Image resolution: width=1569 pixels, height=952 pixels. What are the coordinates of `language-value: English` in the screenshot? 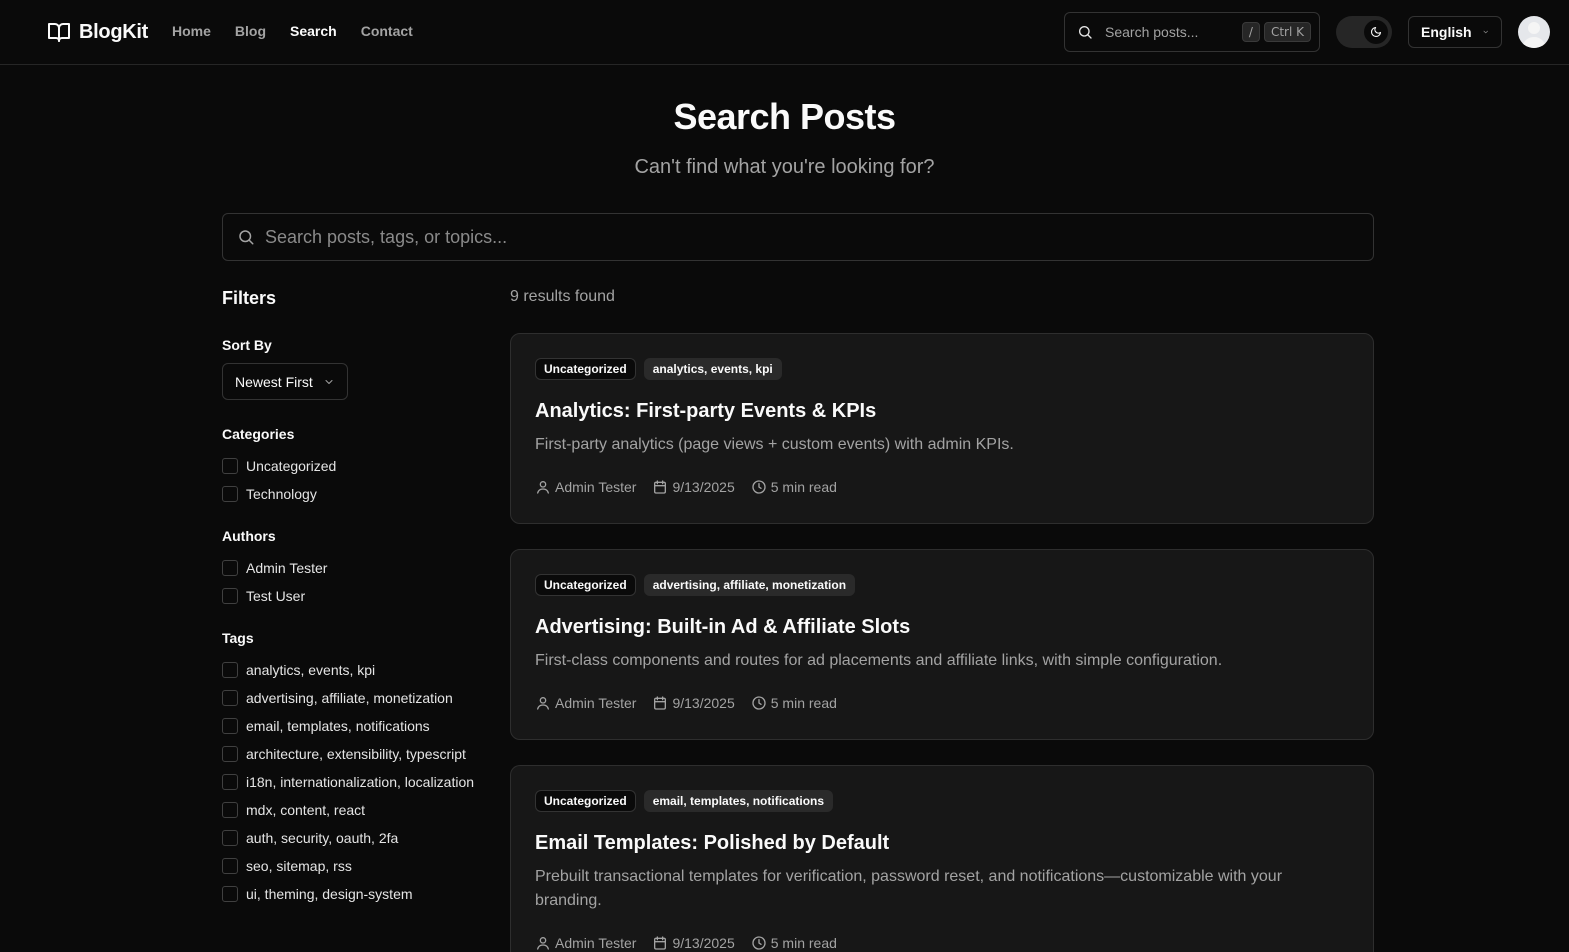 It's located at (1446, 32).